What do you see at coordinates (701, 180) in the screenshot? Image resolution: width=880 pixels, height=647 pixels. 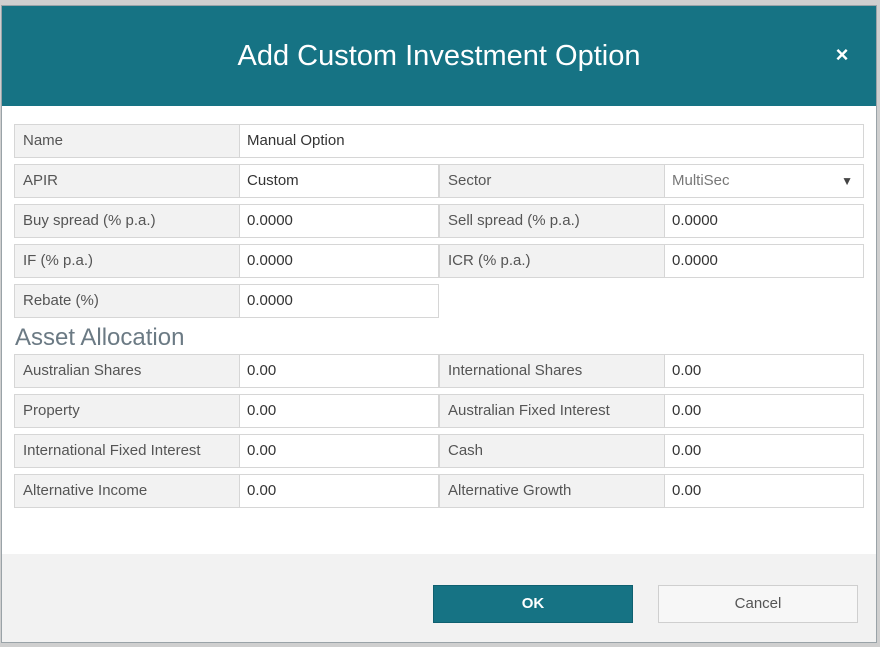 I see `sector-value: MultiSec` at bounding box center [701, 180].